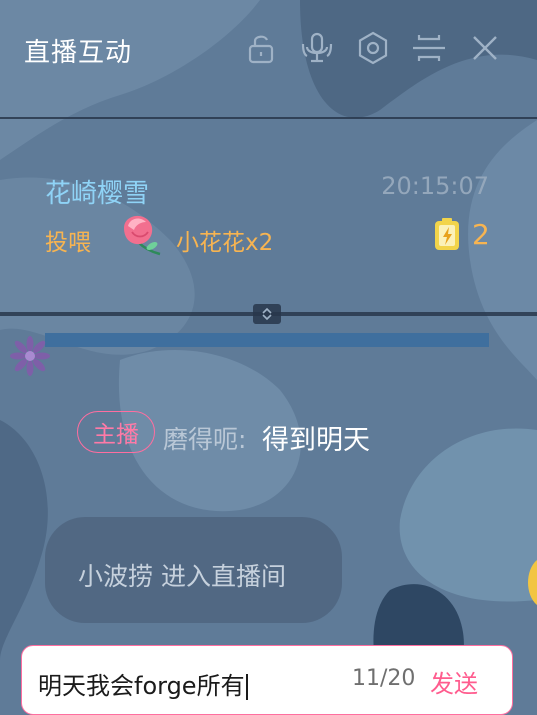 The height and width of the screenshot is (715, 537). Describe the element at coordinates (373, 48) in the screenshot. I see `settings-hexagon-icon` at that location.